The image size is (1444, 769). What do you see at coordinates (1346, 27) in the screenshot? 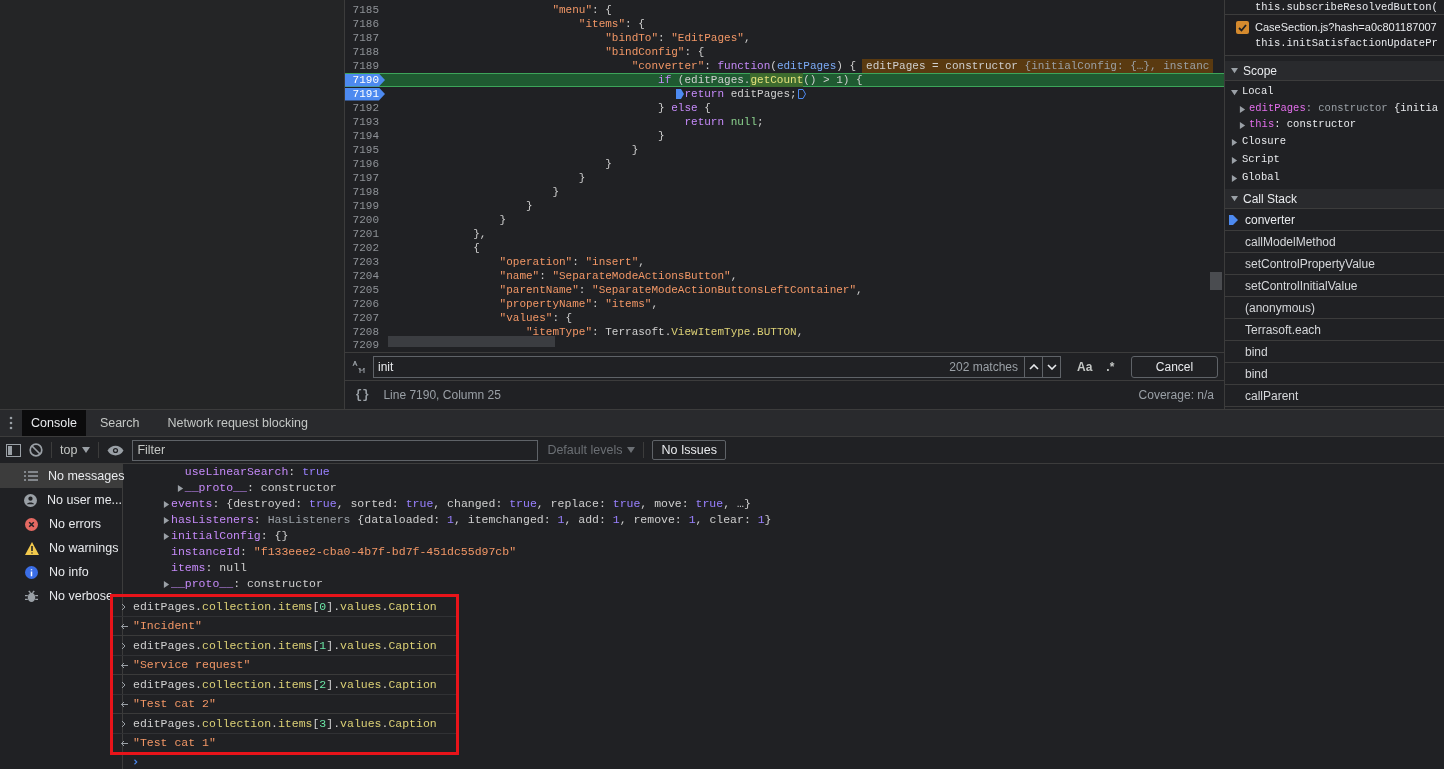
I see `breakpoint-location: CaseSection.js?hash=a0c801187007` at bounding box center [1346, 27].